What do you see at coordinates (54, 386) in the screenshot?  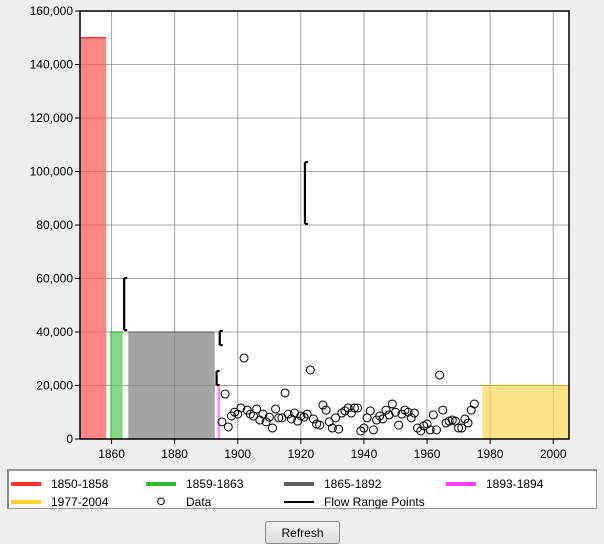 I see `y-tick-label: 20,000` at bounding box center [54, 386].